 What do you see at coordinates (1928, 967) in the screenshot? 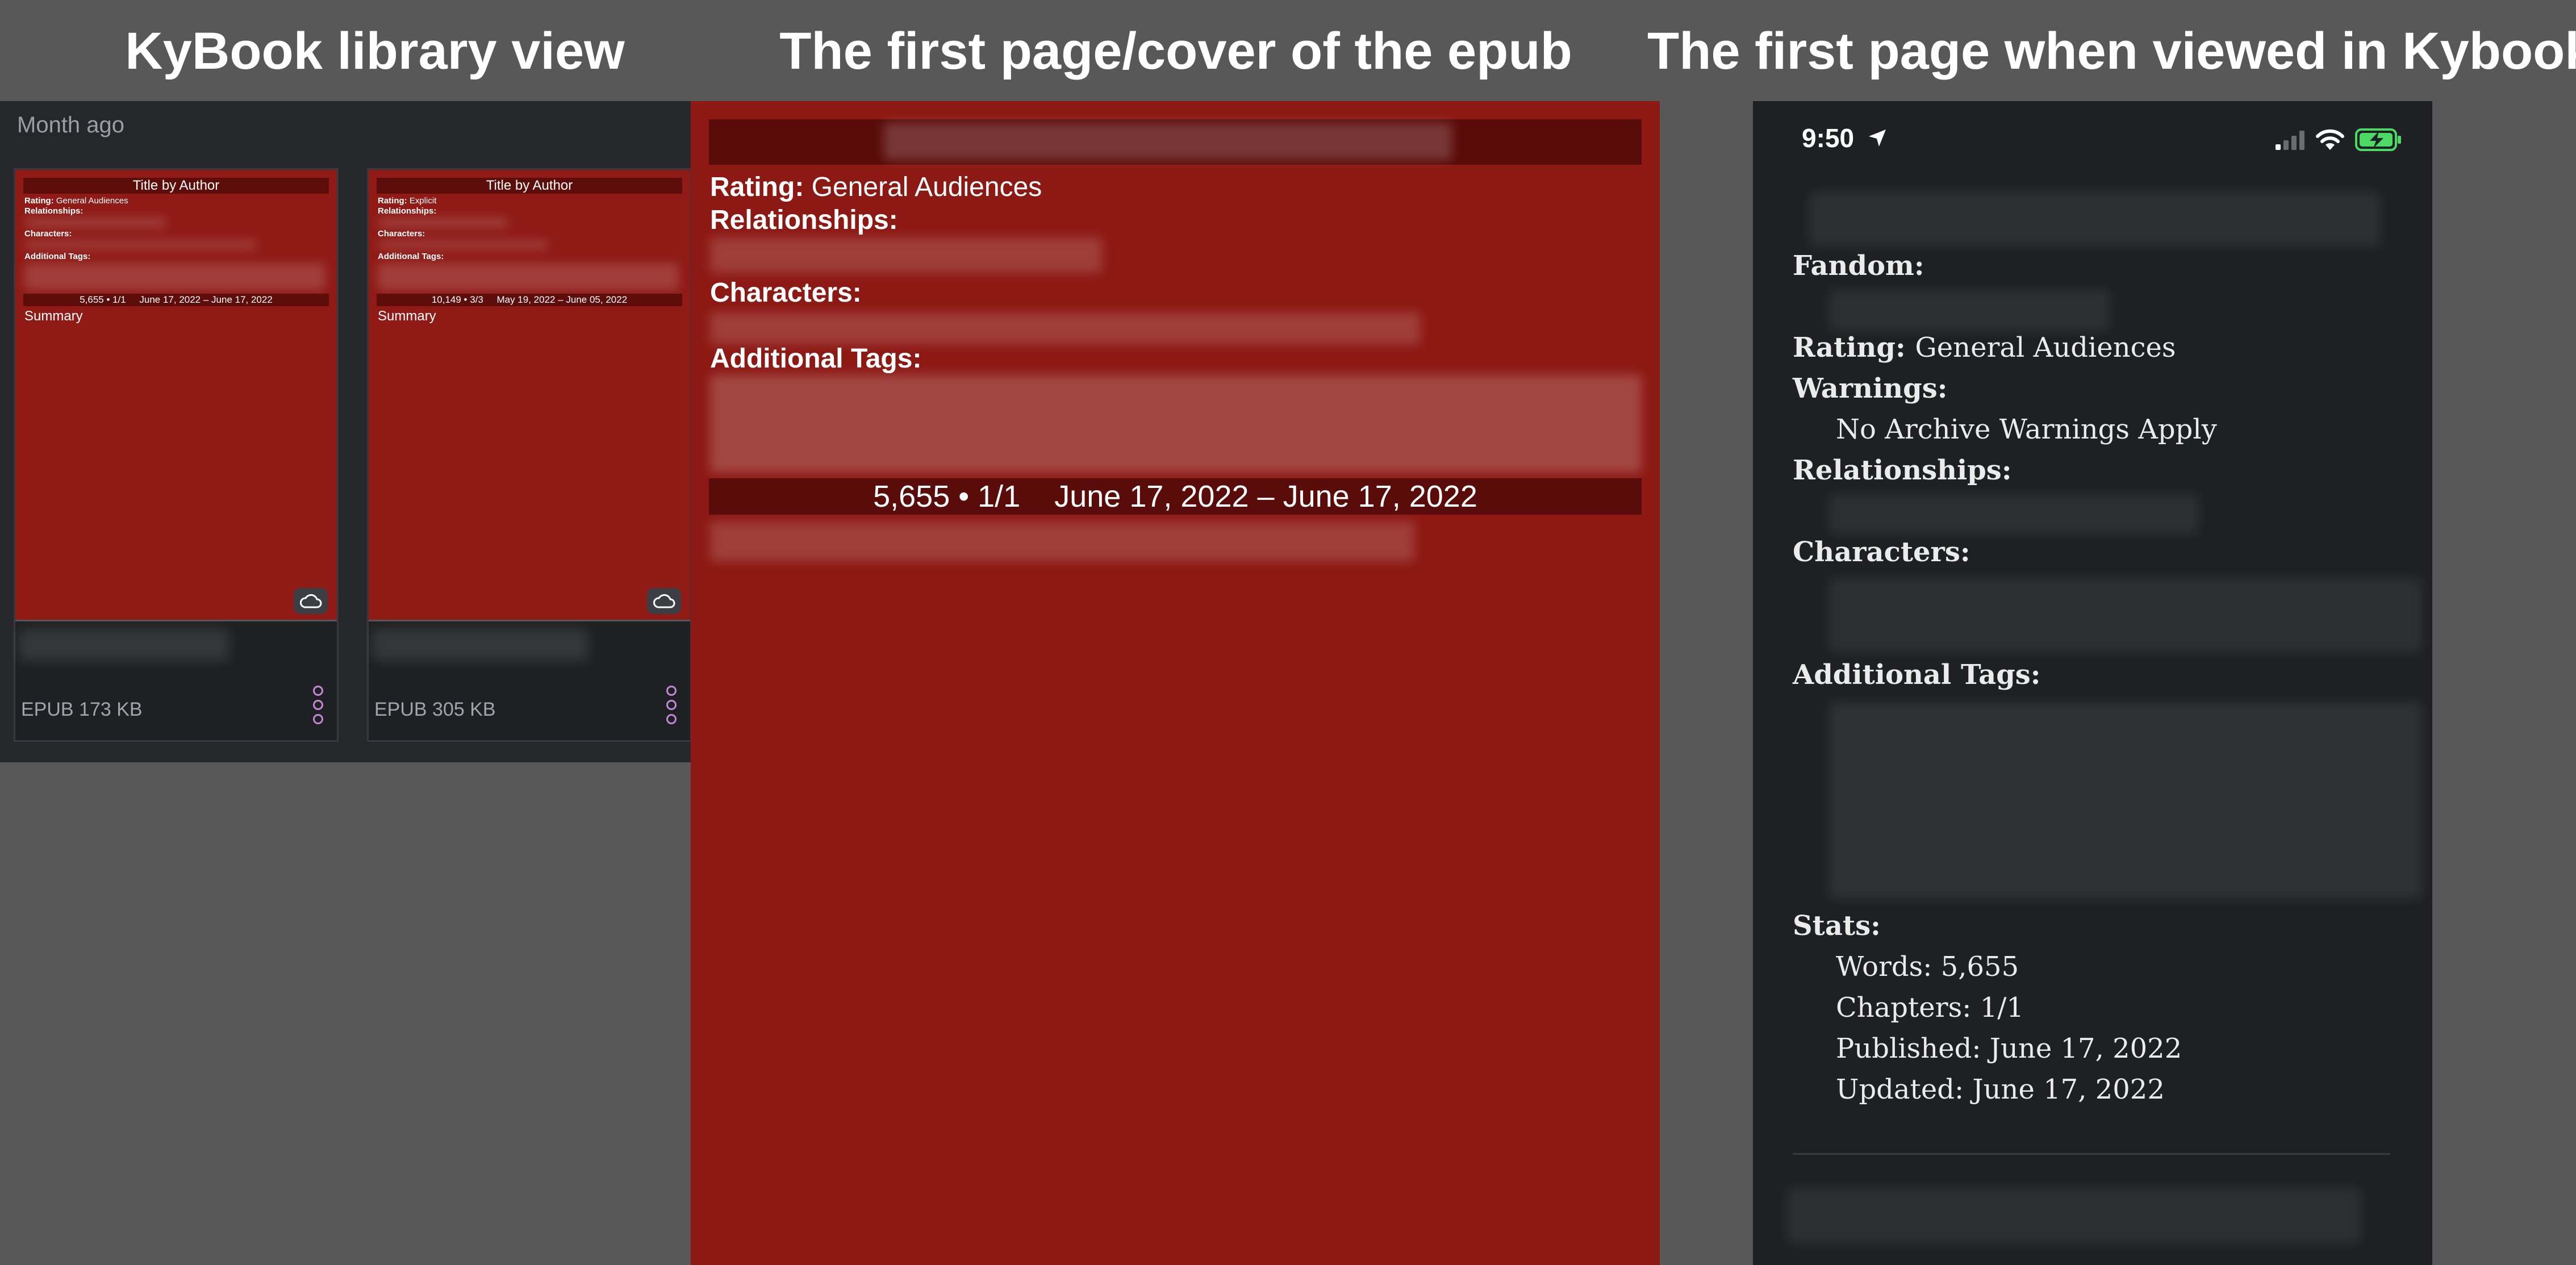
I see `stats-words: Words: 5,655` at bounding box center [1928, 967].